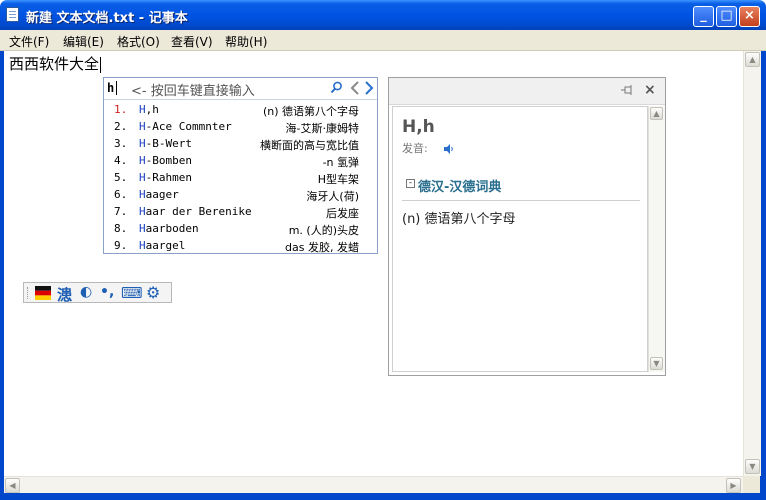 Image resolution: width=766 pixels, height=500 pixels. Describe the element at coordinates (309, 145) in the screenshot. I see `candidate-definition: 横断面的高与宽比值` at that location.